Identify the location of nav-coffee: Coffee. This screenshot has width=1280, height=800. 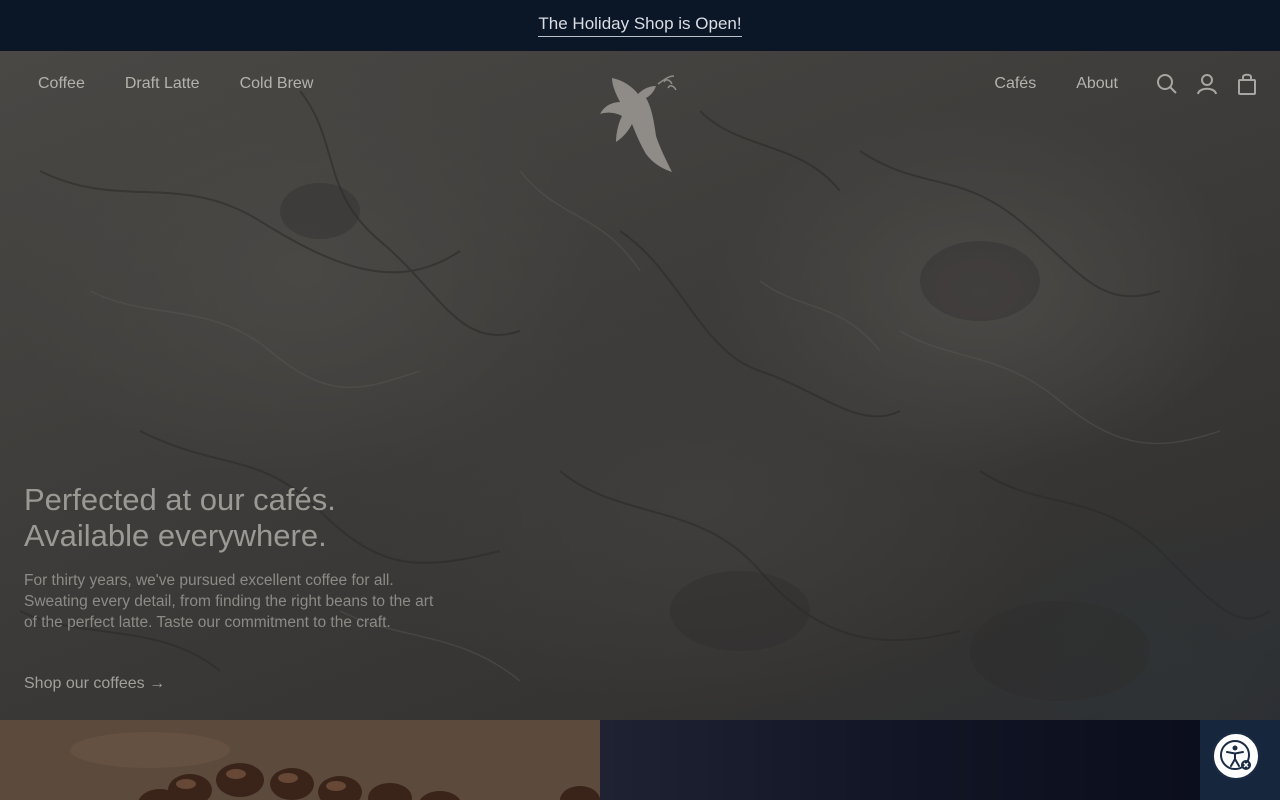
(61, 84).